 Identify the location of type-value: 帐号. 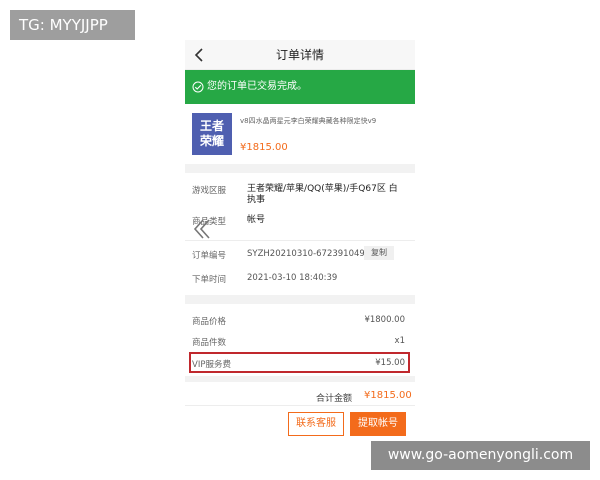
(256, 220).